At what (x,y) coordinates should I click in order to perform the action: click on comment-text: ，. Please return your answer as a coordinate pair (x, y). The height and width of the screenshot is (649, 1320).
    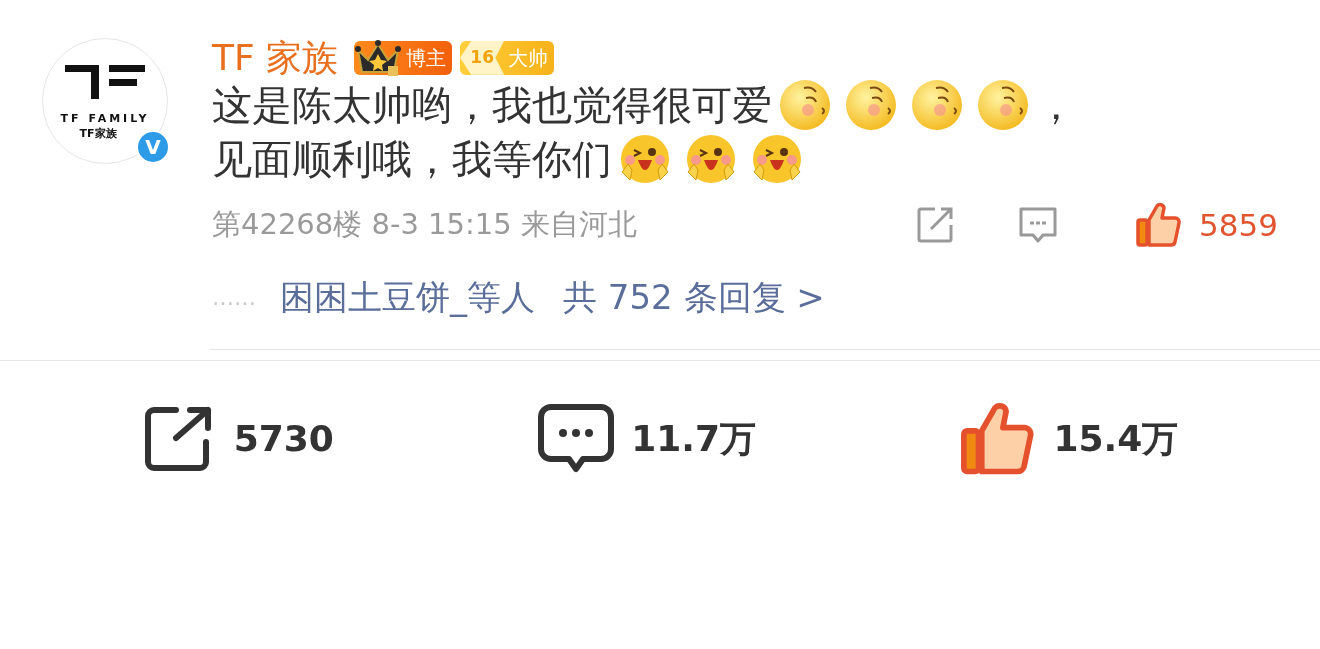
    Looking at the image, I should click on (1056, 105).